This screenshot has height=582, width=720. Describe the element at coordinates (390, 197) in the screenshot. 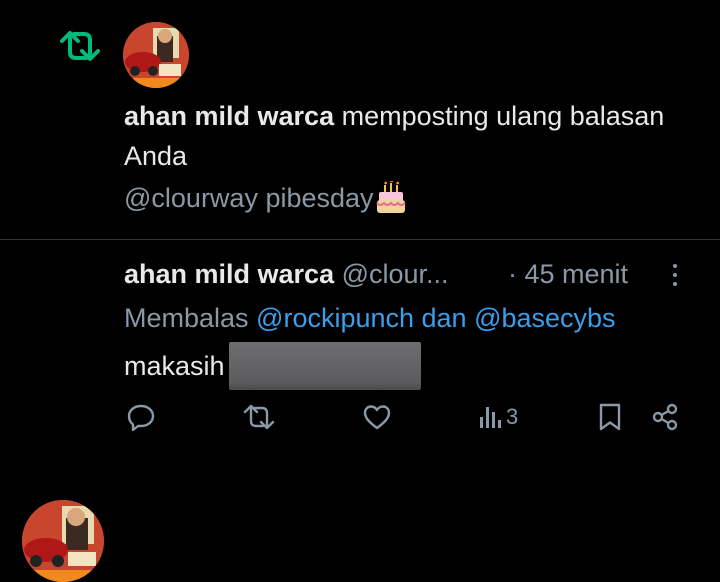

I see `cake-icon` at that location.